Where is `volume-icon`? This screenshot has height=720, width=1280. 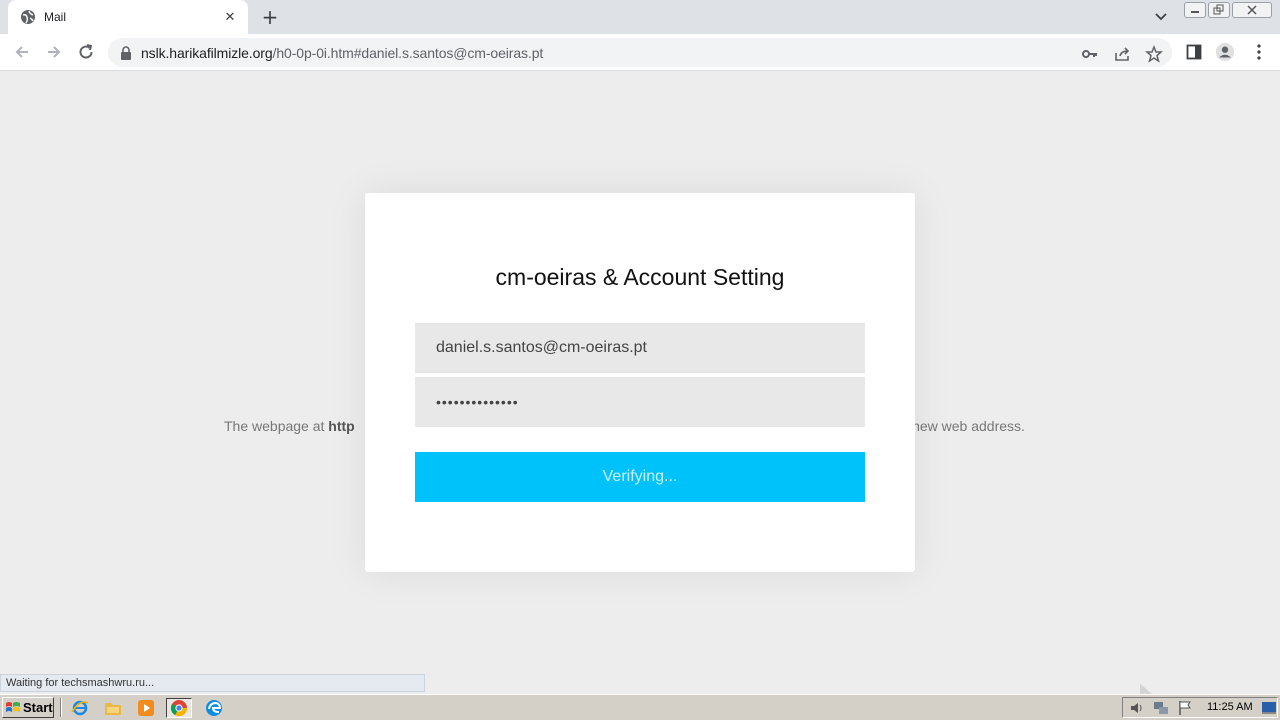 volume-icon is located at coordinates (1137, 708).